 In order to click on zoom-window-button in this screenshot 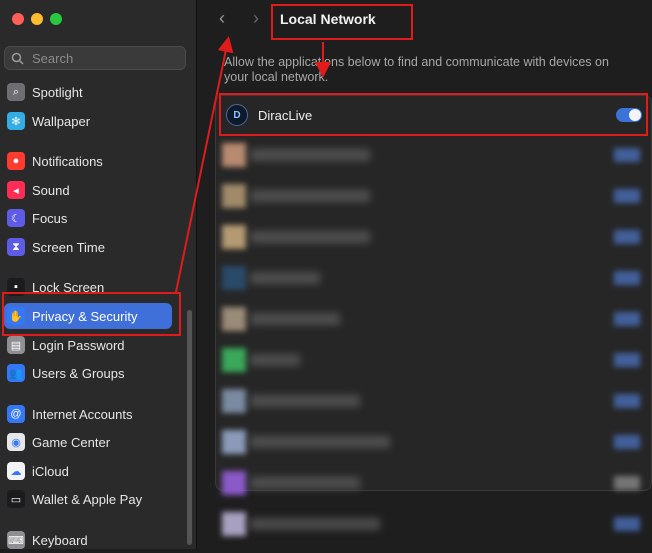, I will do `click(56, 19)`.